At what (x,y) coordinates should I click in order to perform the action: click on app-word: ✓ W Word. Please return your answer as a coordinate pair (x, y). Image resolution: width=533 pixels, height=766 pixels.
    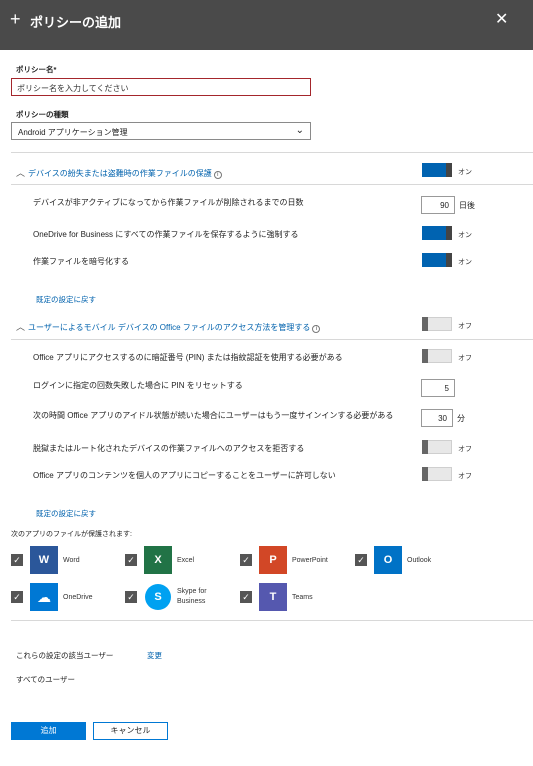
    Looking at the image, I should click on (66, 560).